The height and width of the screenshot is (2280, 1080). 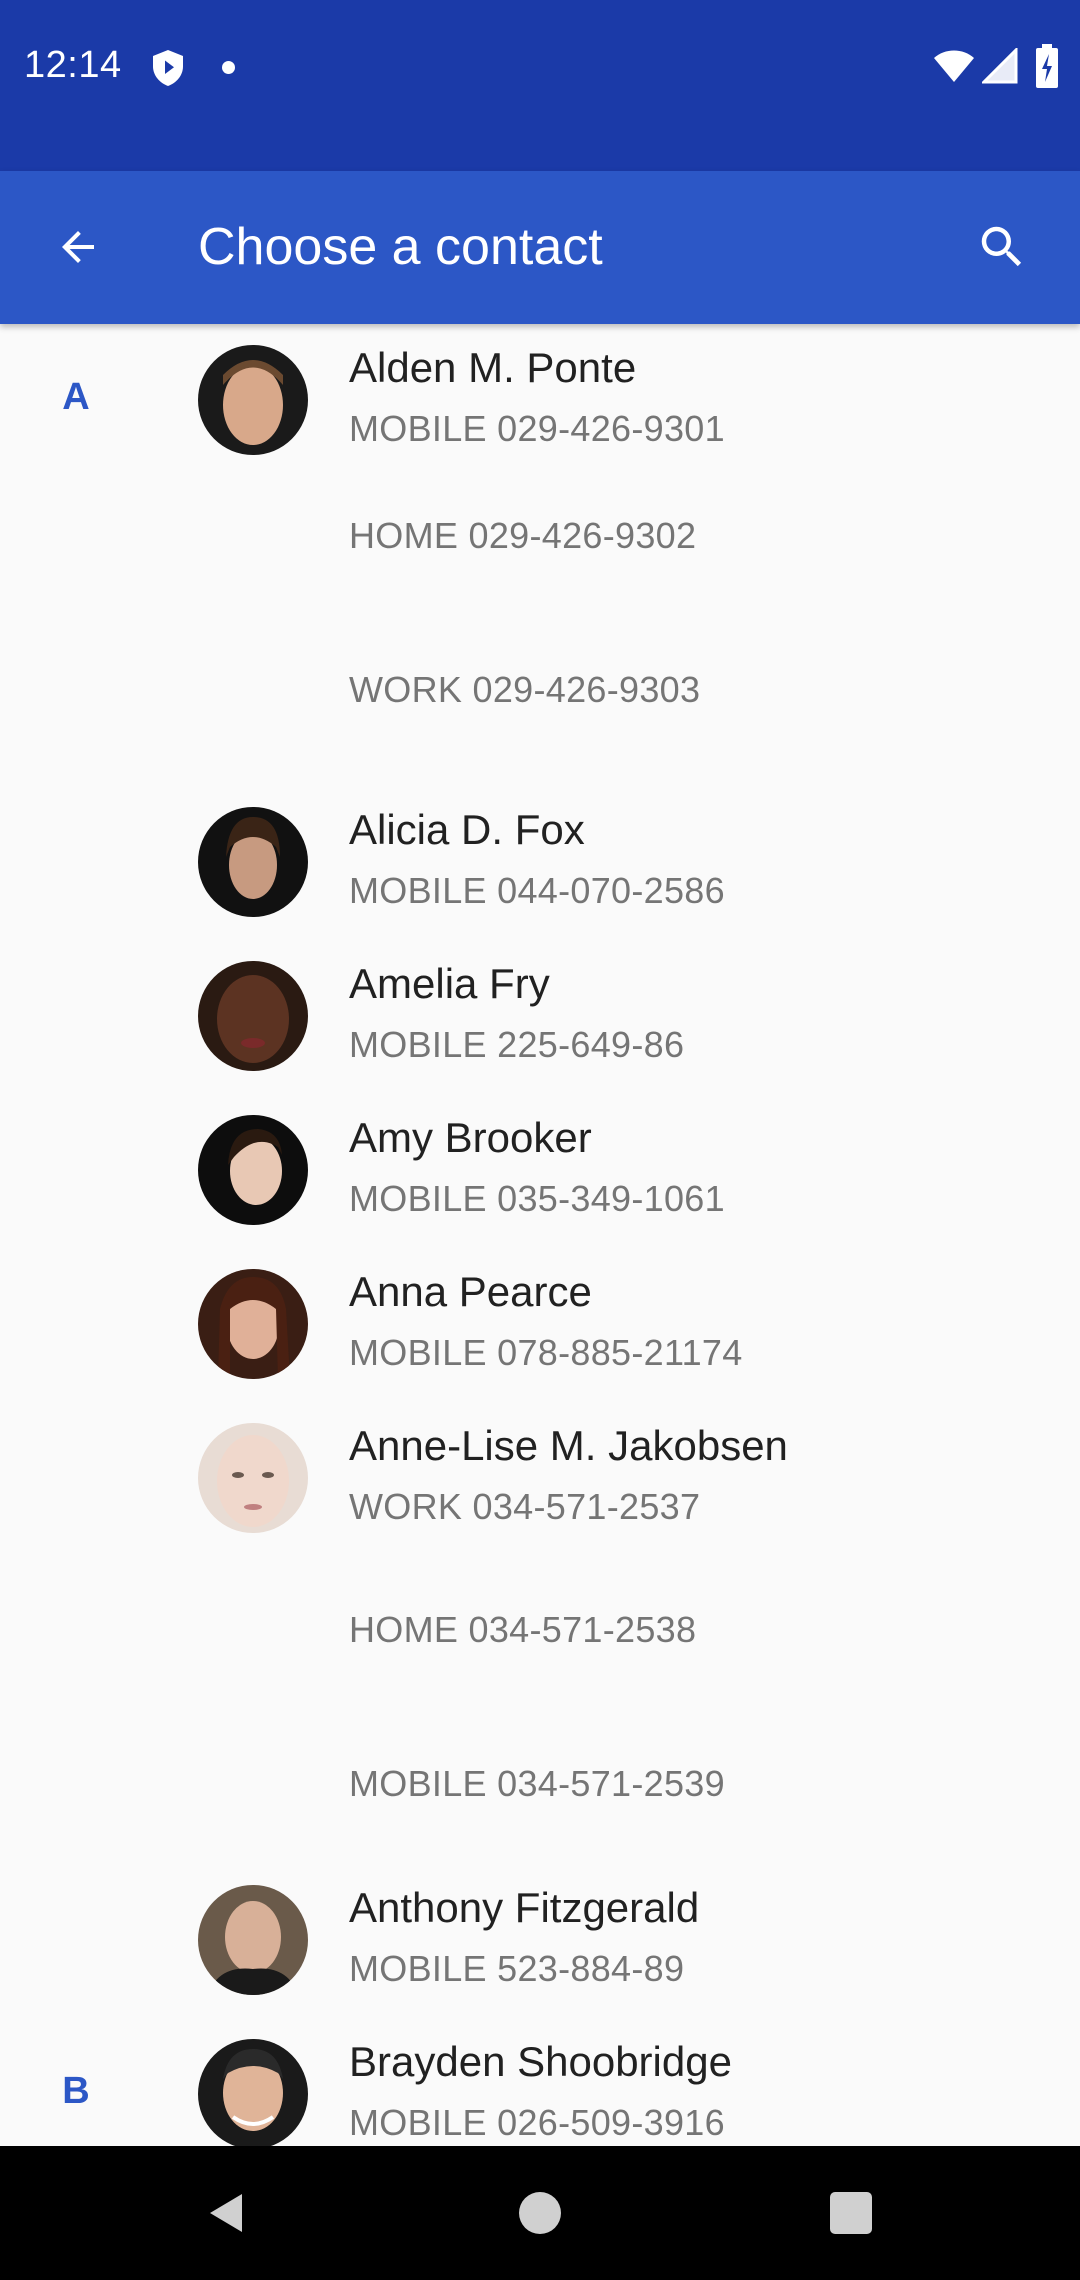 What do you see at coordinates (523, 535) in the screenshot?
I see `contact-phone: HOME 029-426-9302` at bounding box center [523, 535].